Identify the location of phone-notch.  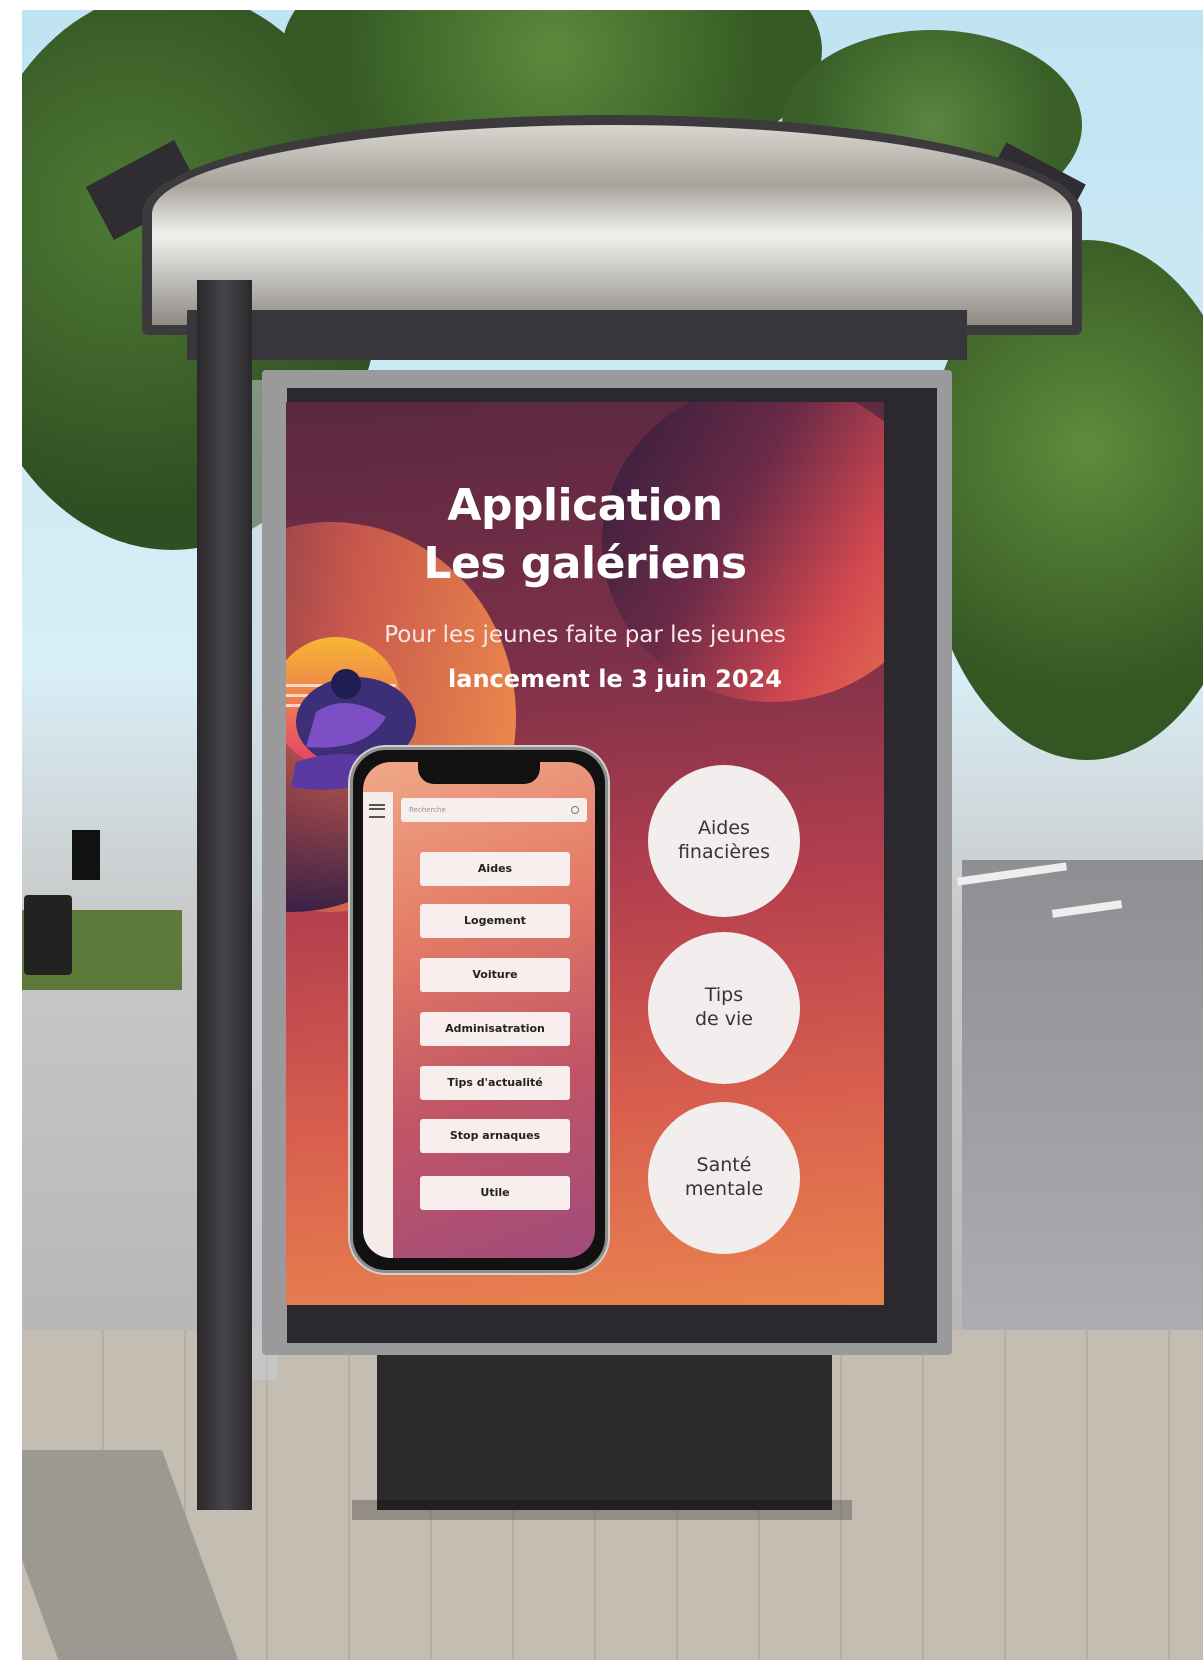
(479, 773).